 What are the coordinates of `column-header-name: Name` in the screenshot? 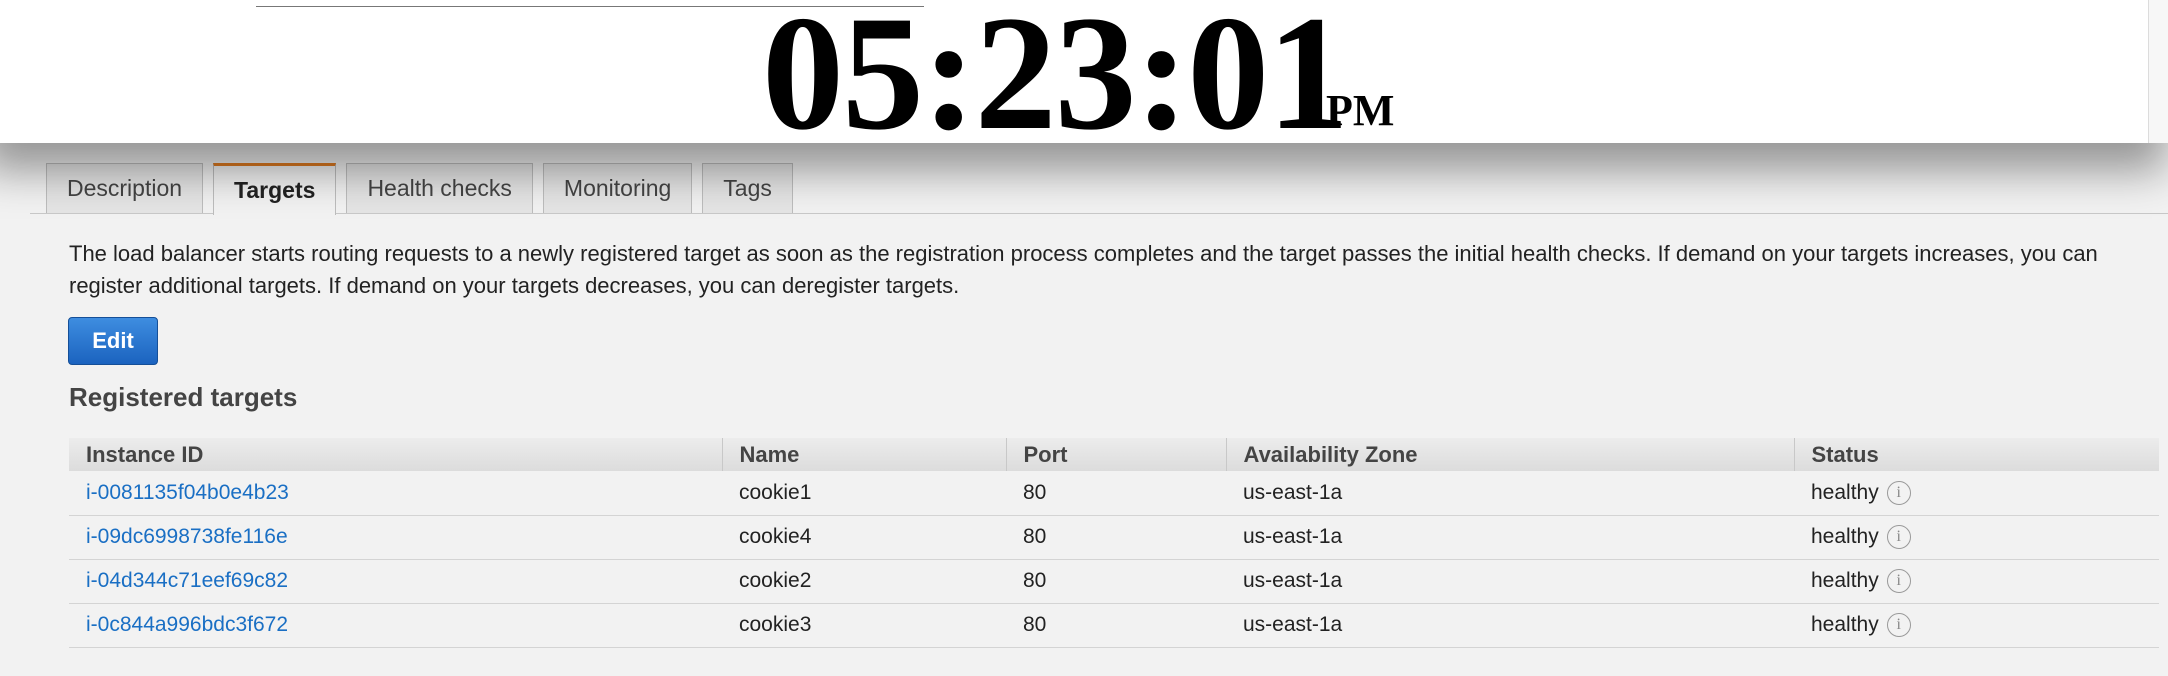 It's located at (864, 454).